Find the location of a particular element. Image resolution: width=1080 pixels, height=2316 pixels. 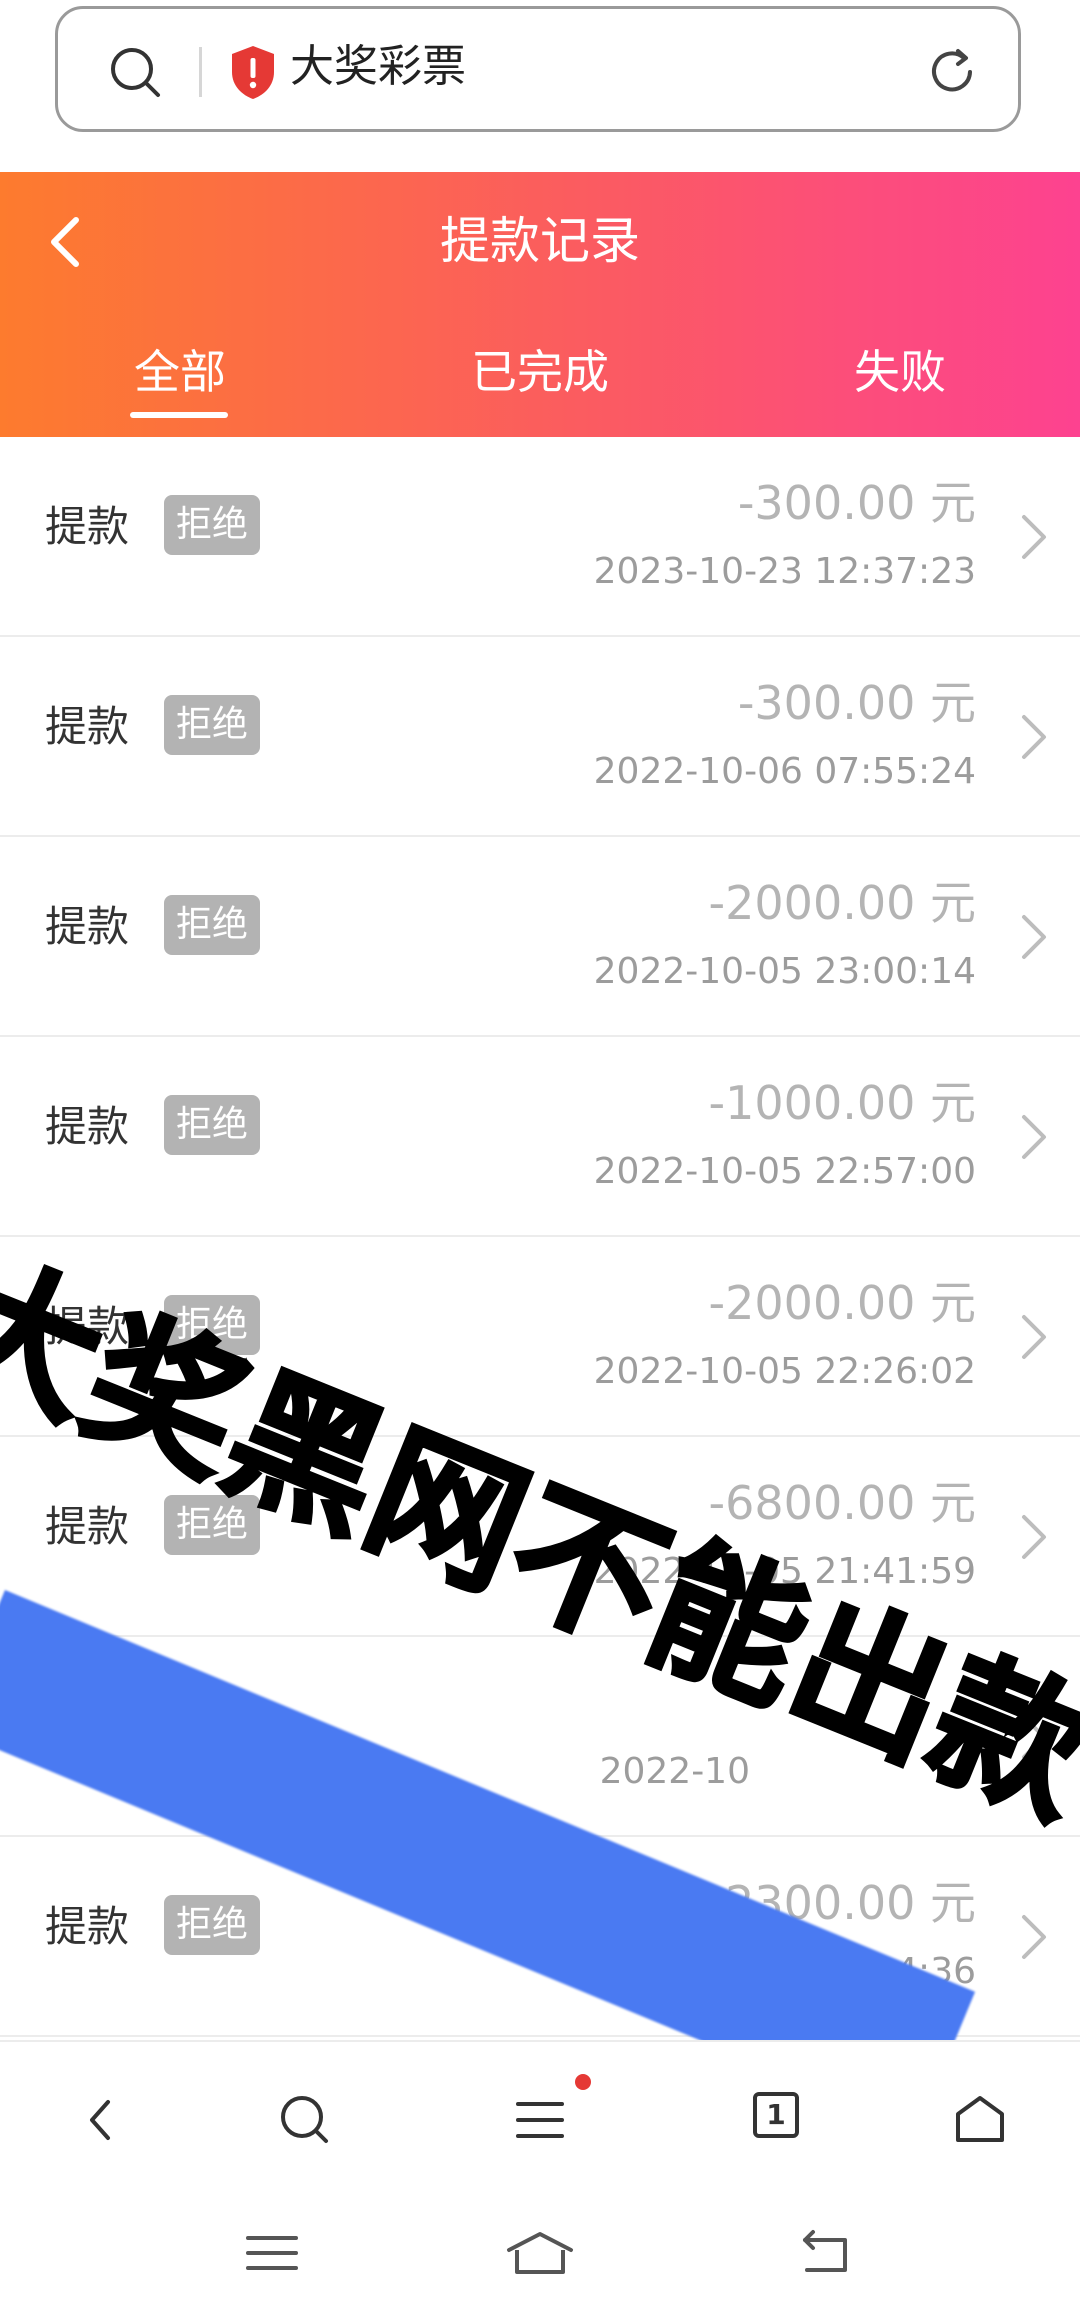

menu-icon is located at coordinates (540, 2120).